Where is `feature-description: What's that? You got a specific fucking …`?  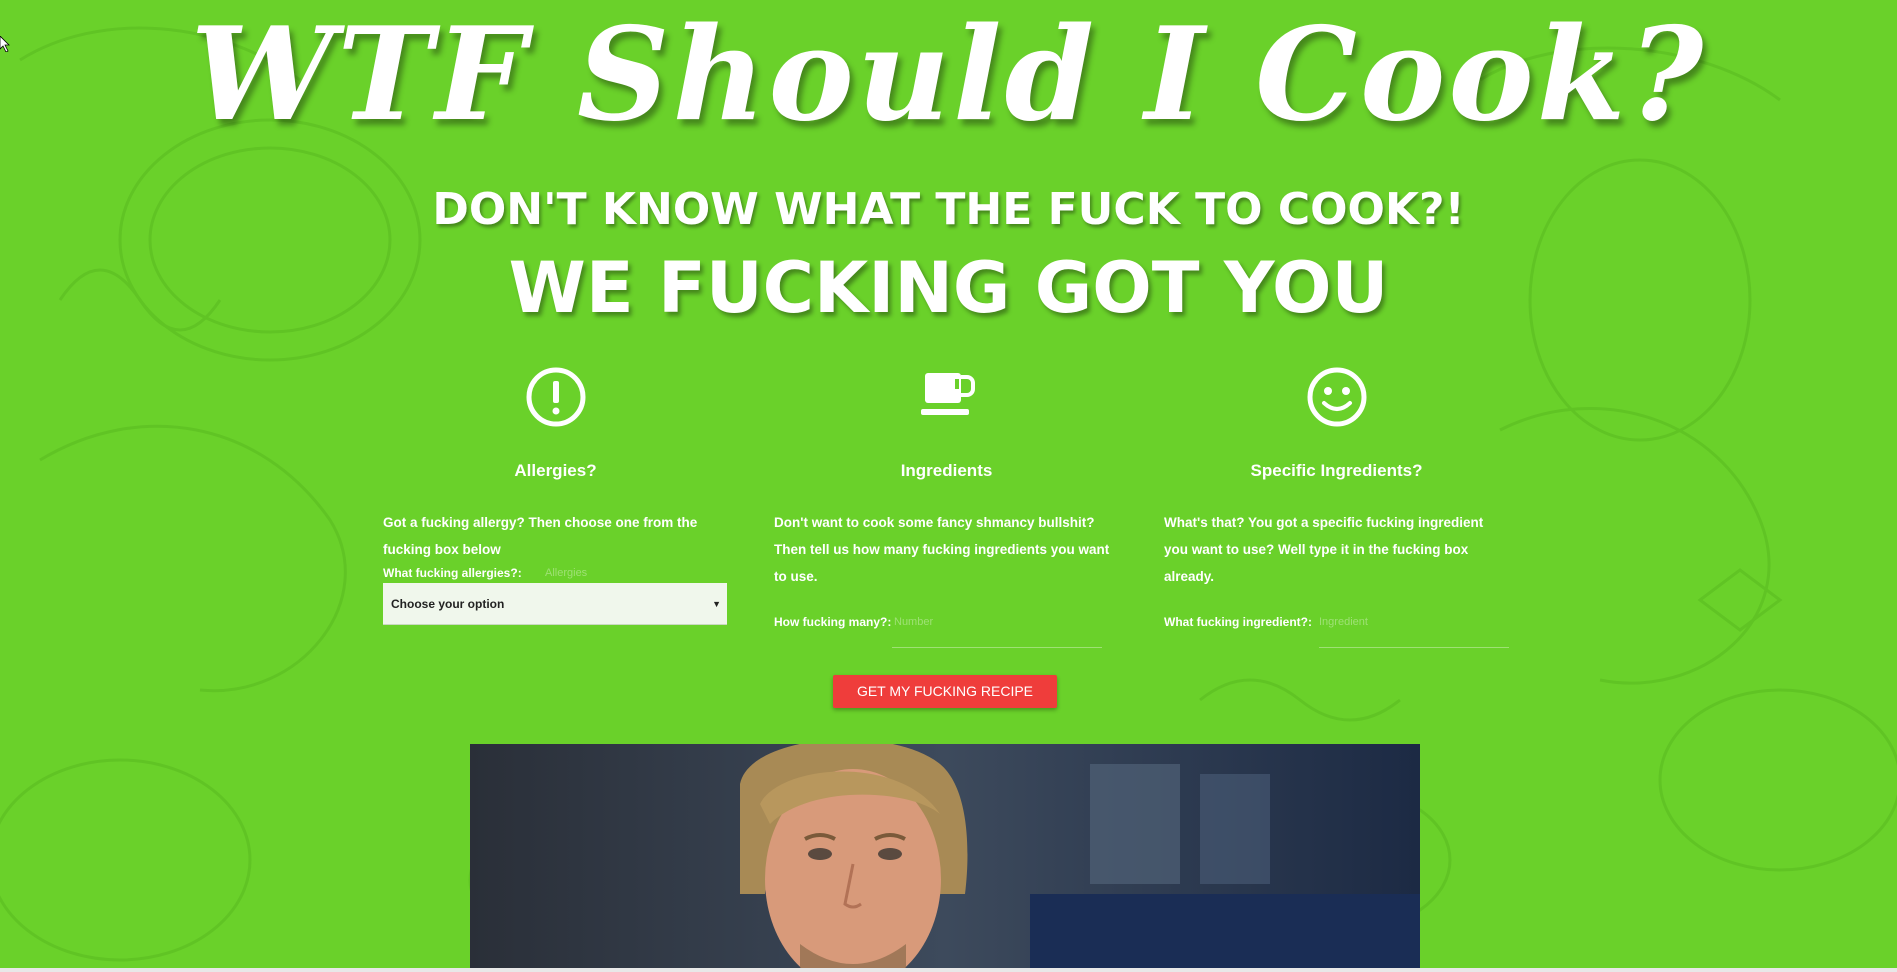
feature-description: What's that? You got a specific fucking … is located at coordinates (1324, 549).